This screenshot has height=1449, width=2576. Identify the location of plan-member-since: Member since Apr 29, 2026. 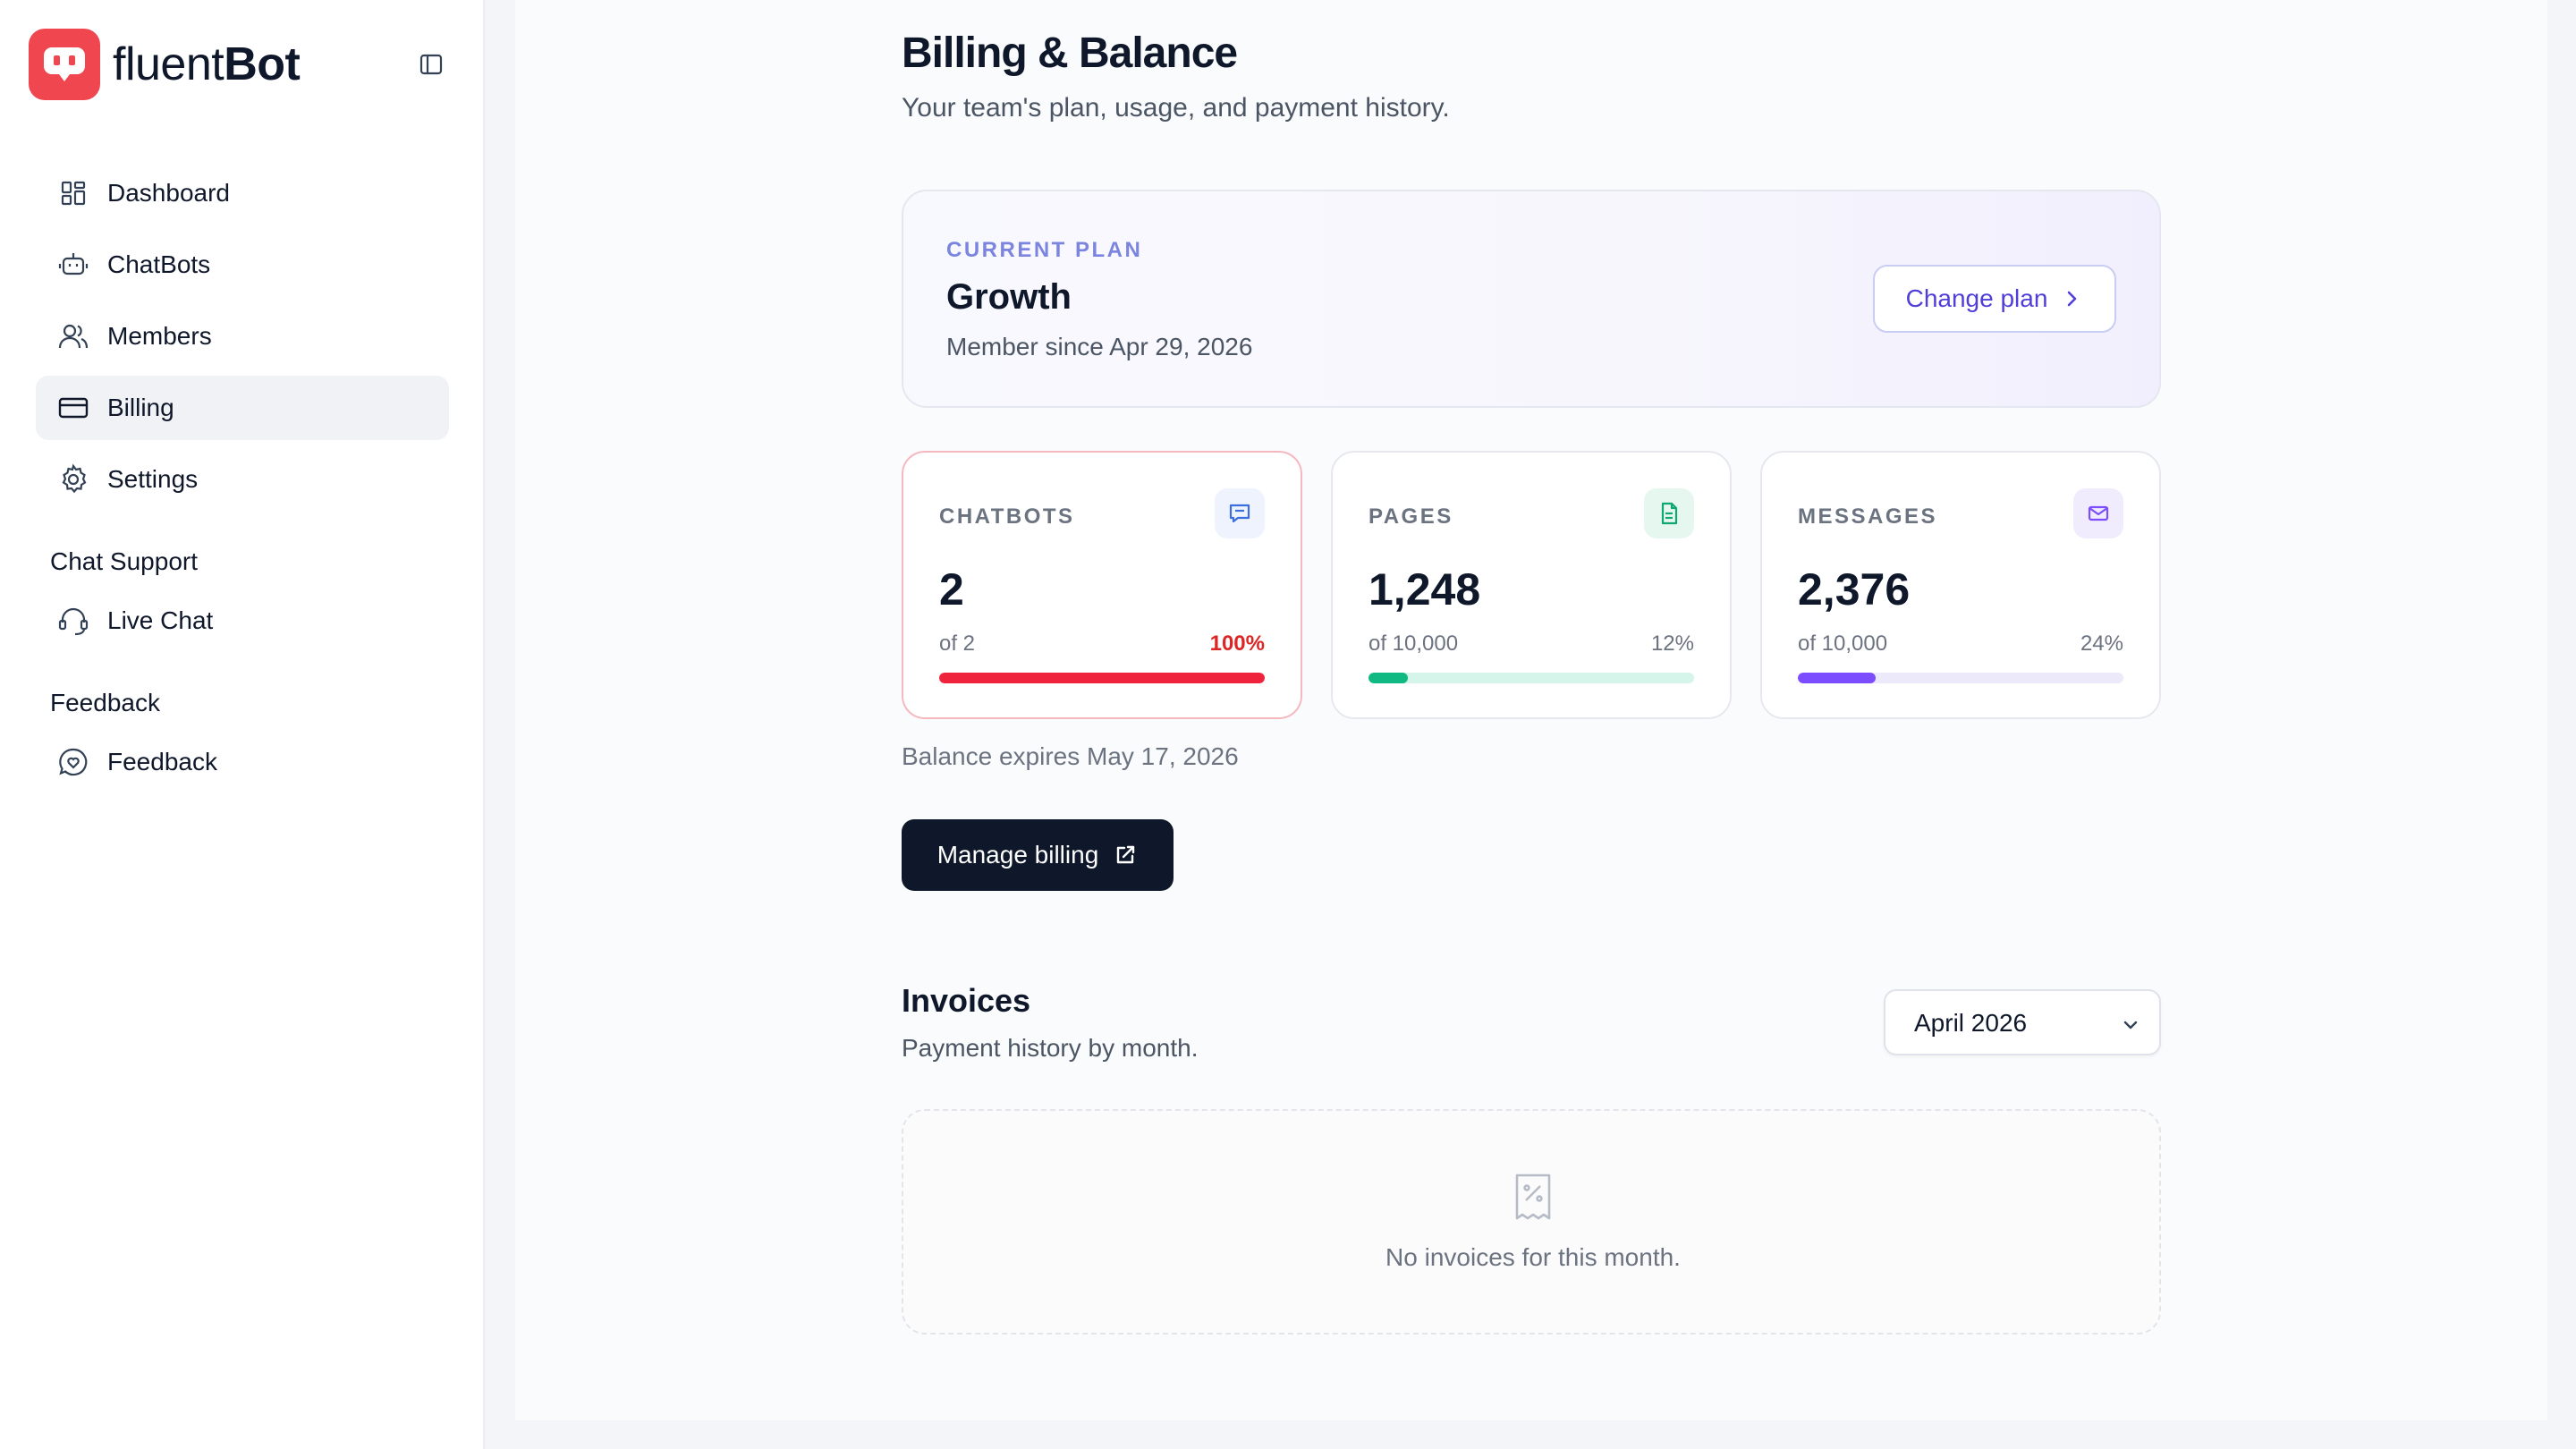
(1099, 346).